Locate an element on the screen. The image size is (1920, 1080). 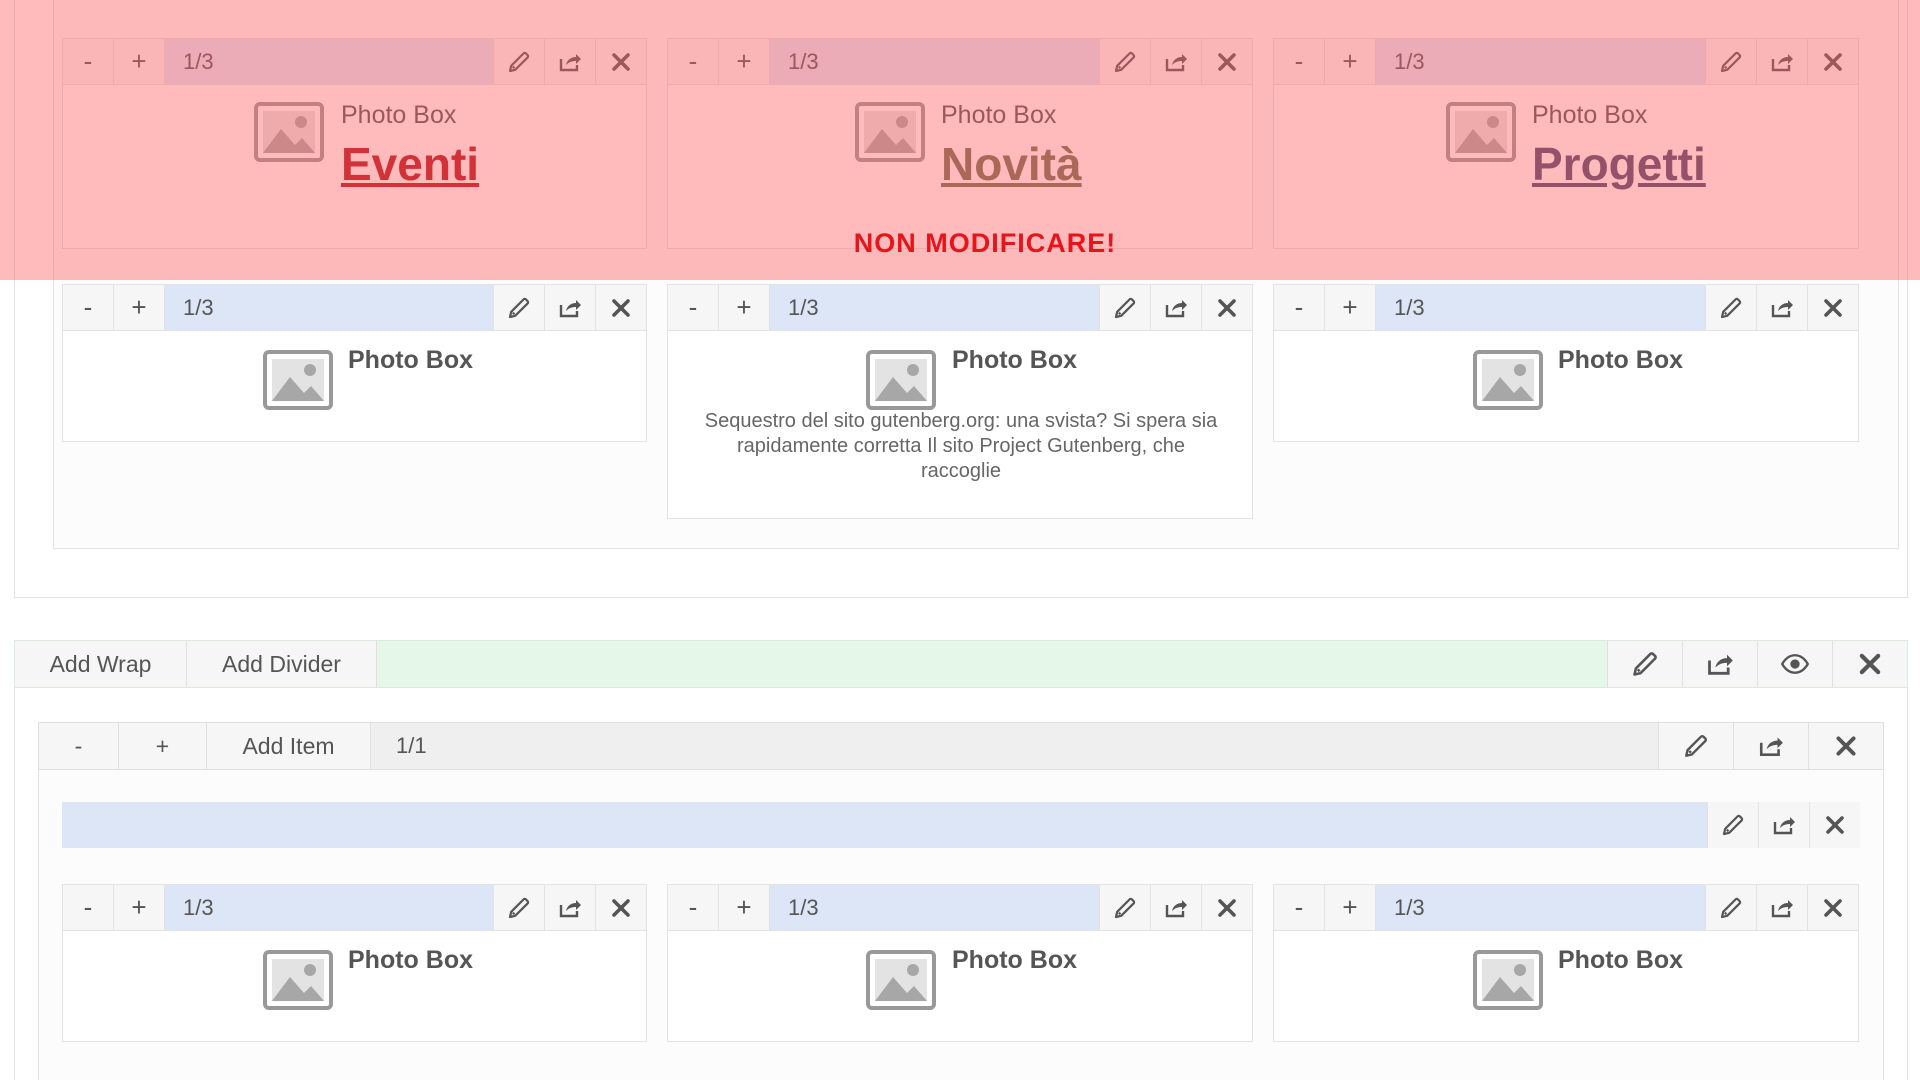
add-divider-button: Add Divider is located at coordinates (282, 664).